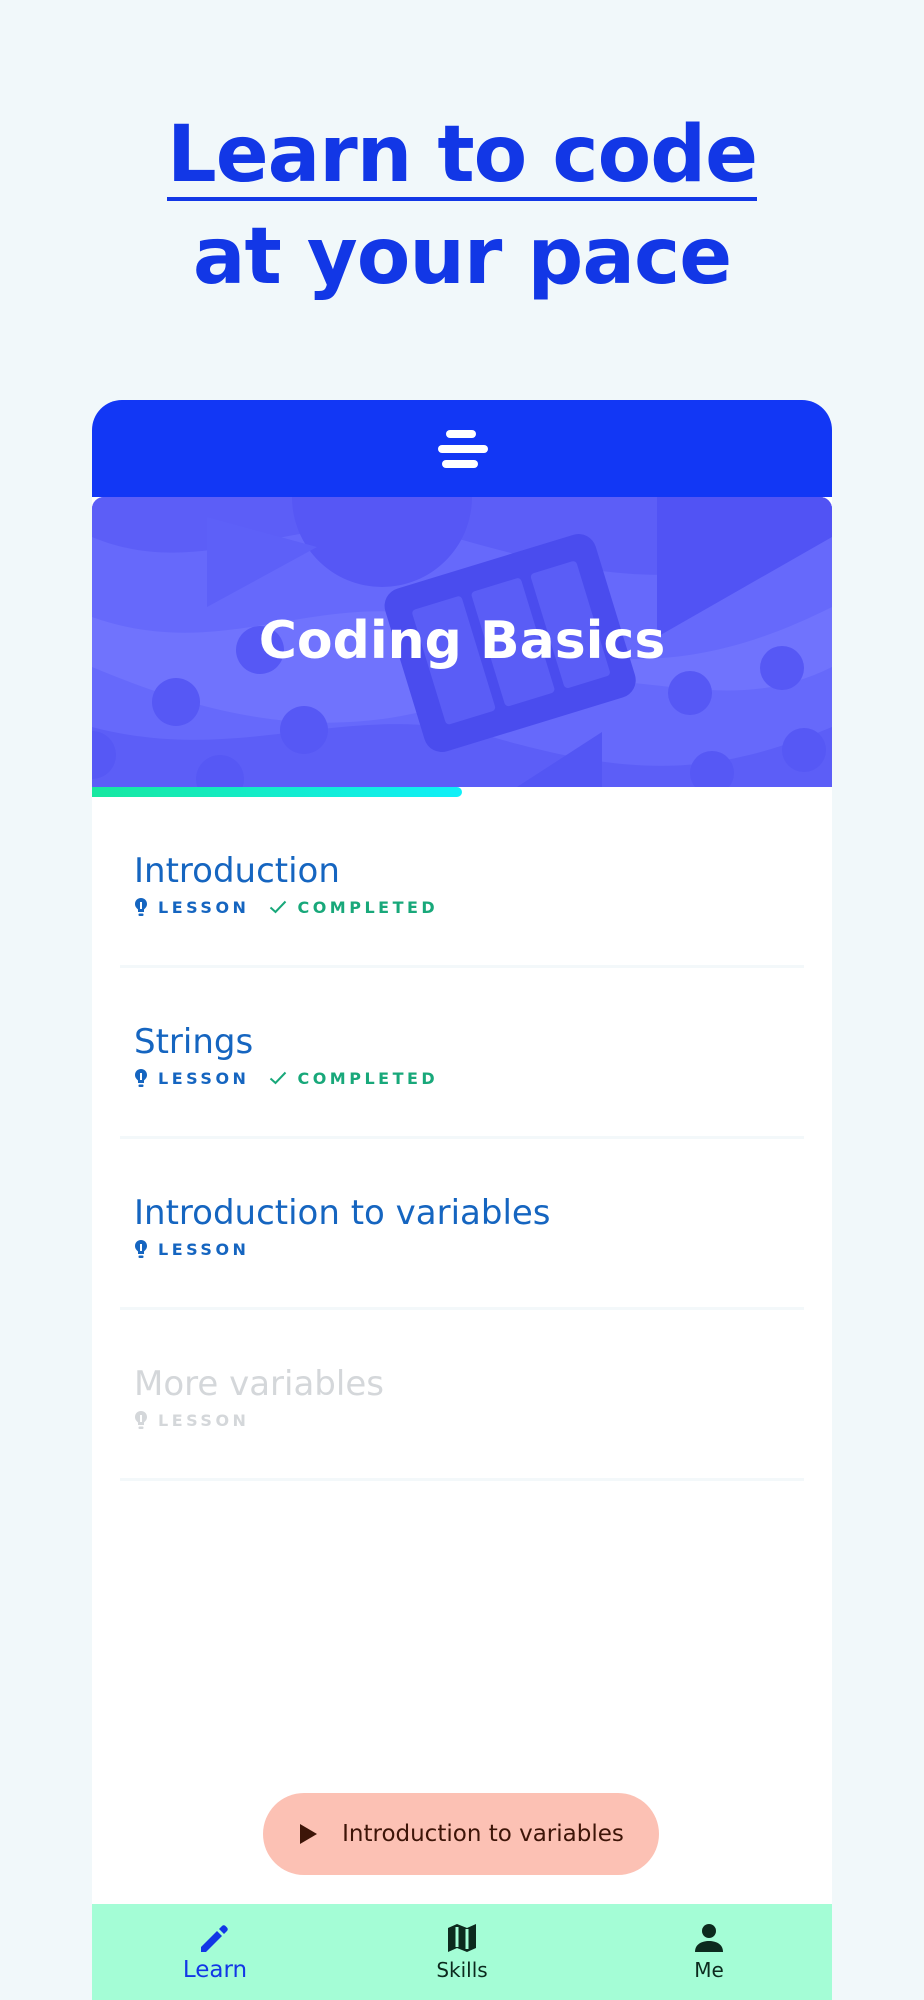 Image resolution: width=924 pixels, height=2000 pixels. Describe the element at coordinates (462, 1938) in the screenshot. I see `map-icon` at that location.